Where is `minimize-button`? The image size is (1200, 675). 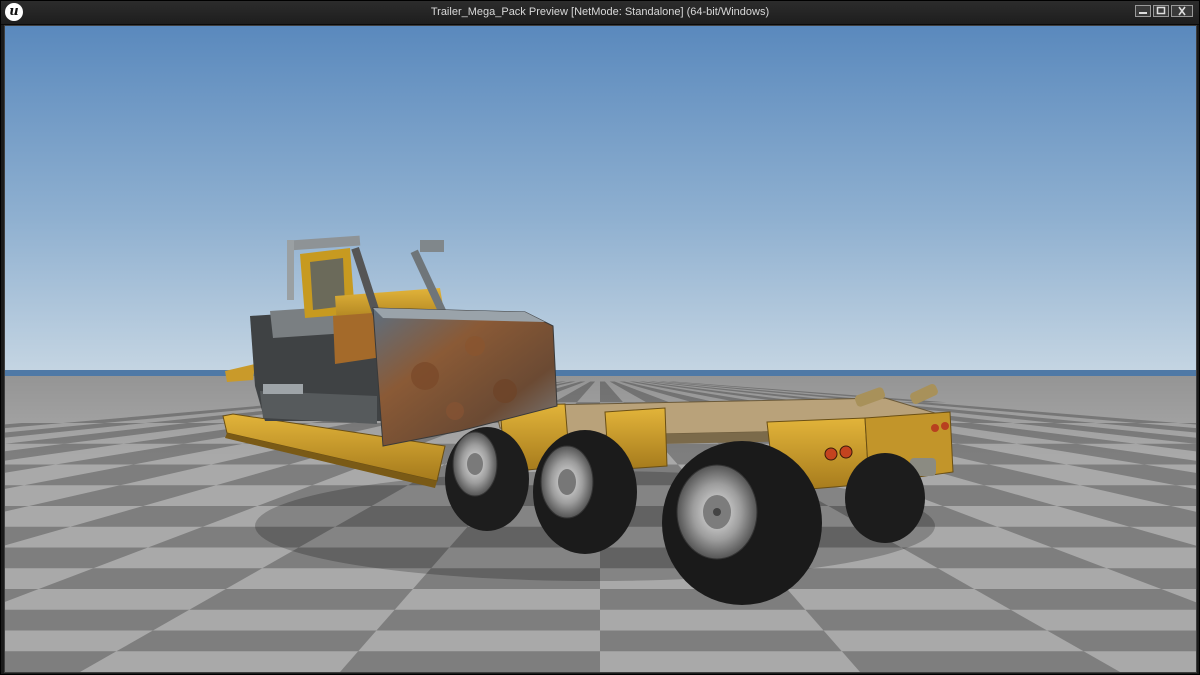 minimize-button is located at coordinates (1143, 11).